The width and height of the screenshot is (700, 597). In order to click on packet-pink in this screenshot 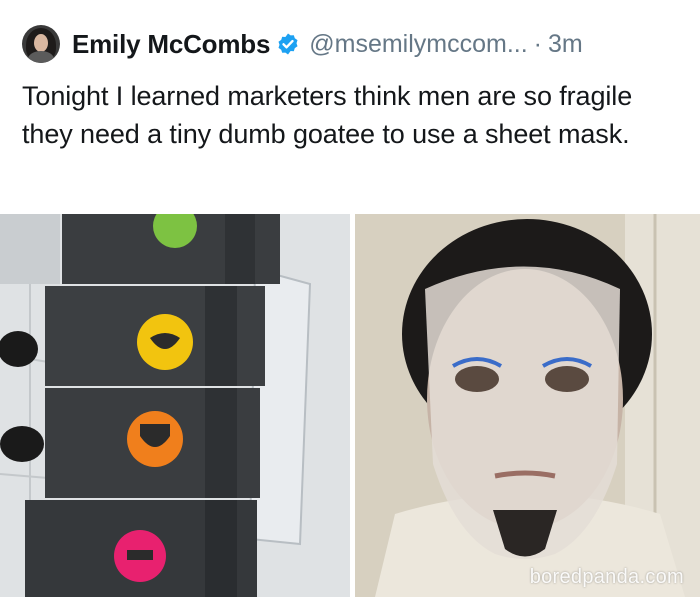, I will do `click(141, 548)`.